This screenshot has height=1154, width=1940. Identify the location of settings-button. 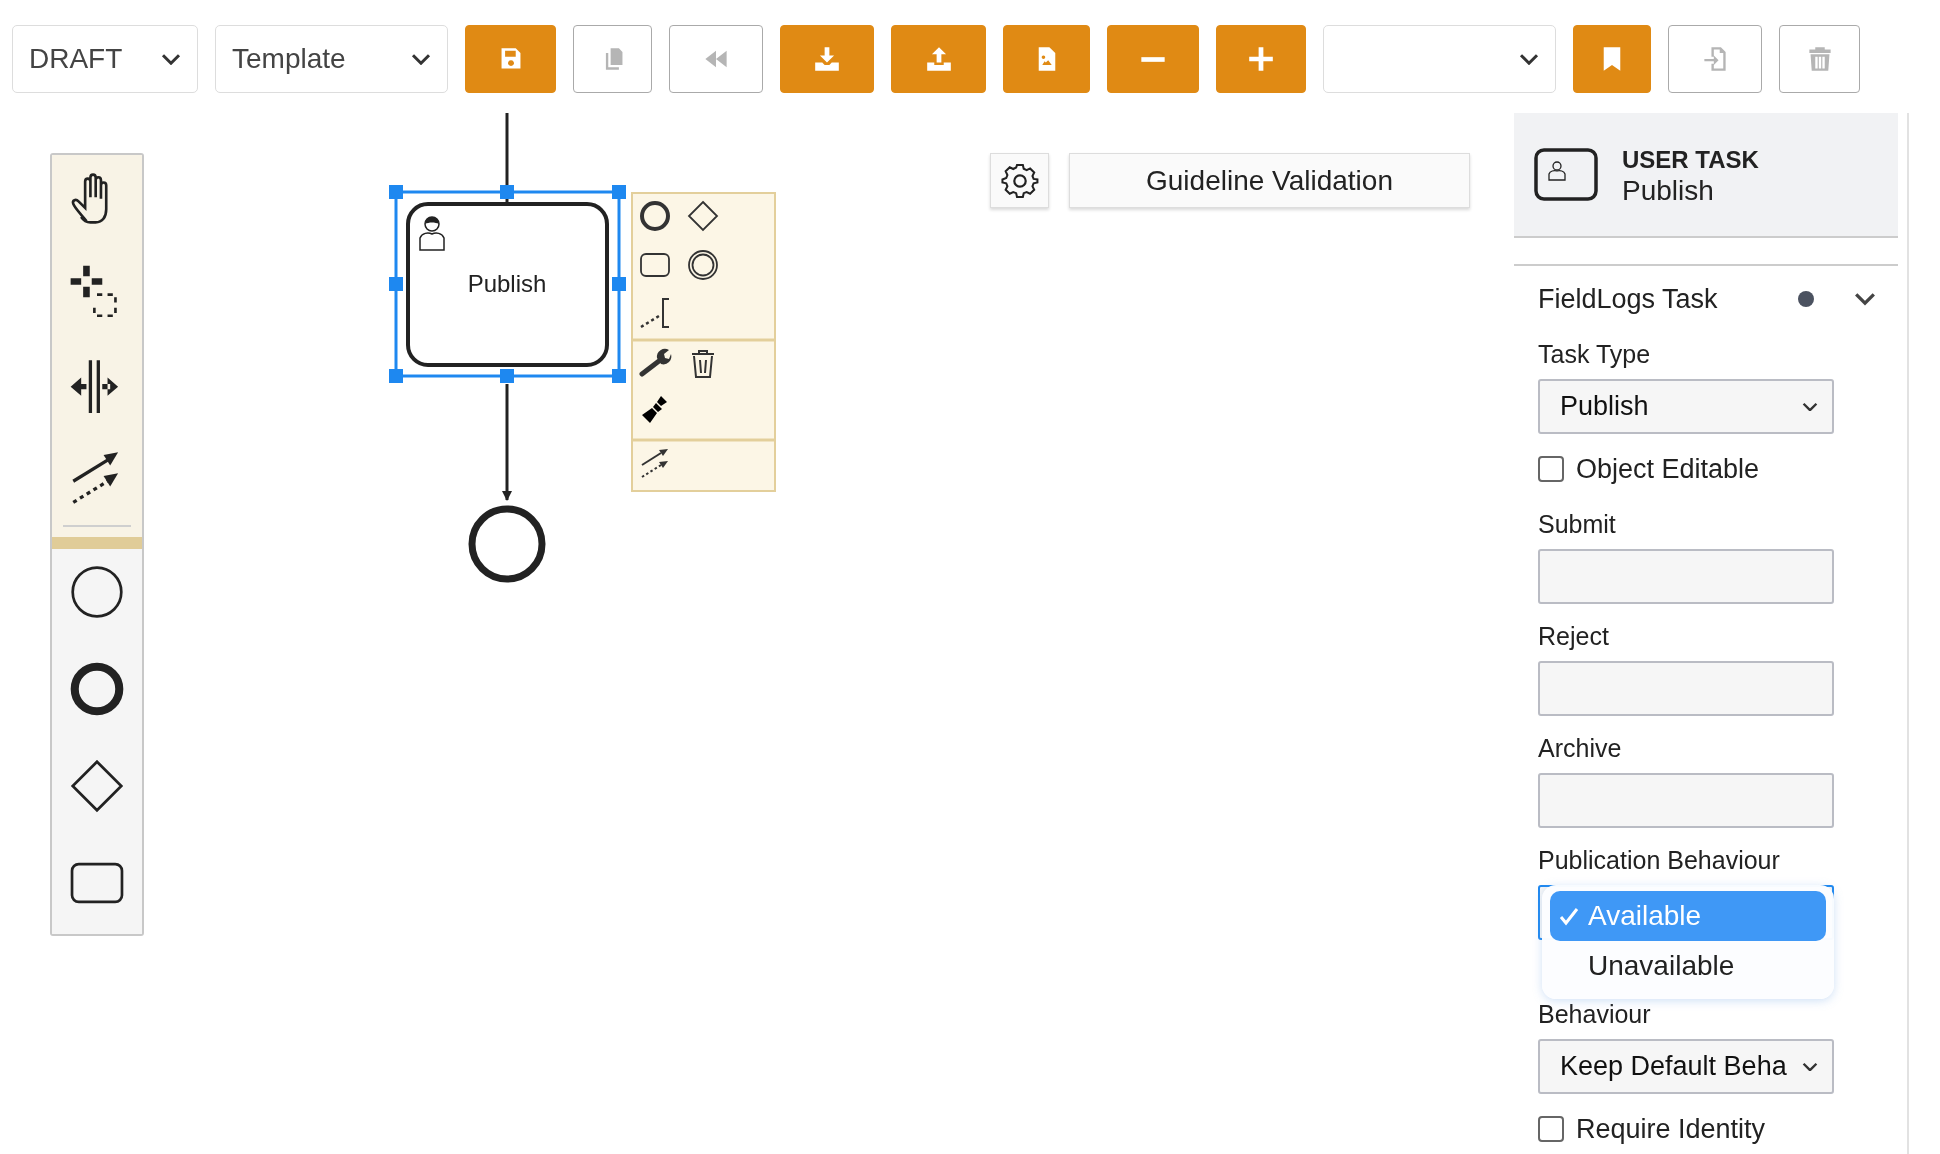
(1019, 180).